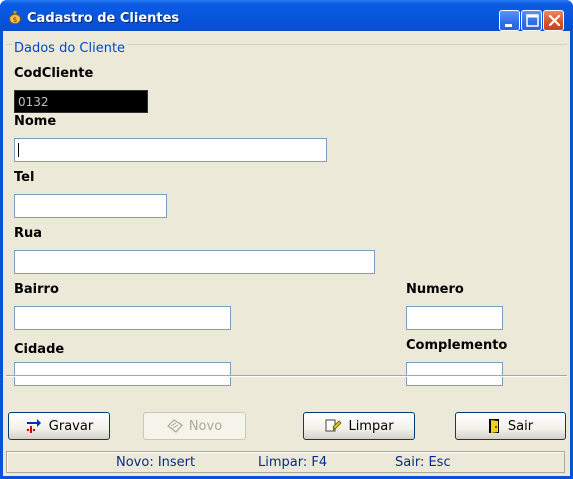 The height and width of the screenshot is (479, 573). I want to click on cidade-label: Cidade, so click(39, 349).